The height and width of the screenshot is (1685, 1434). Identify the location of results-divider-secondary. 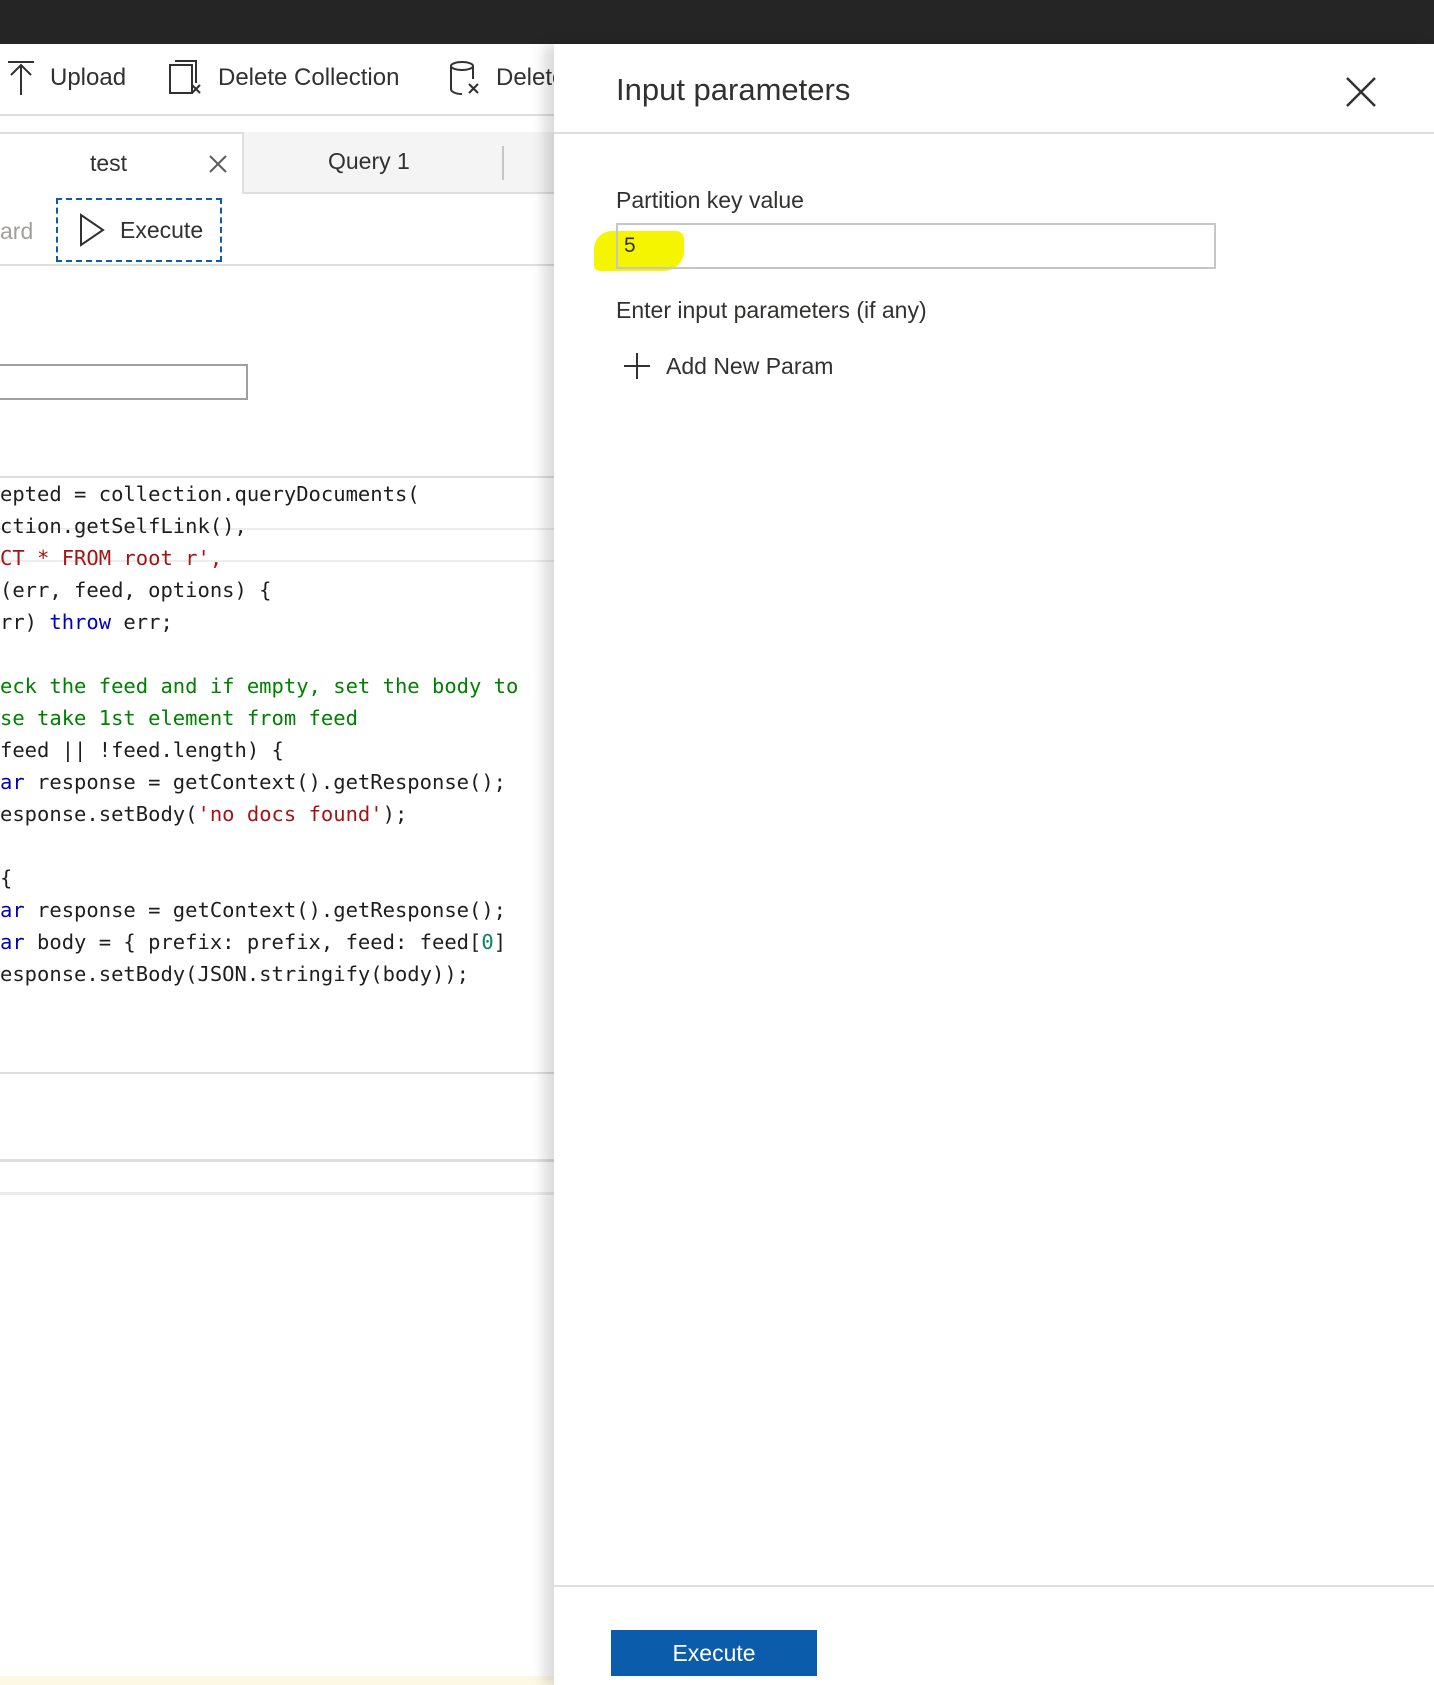
(277, 1193).